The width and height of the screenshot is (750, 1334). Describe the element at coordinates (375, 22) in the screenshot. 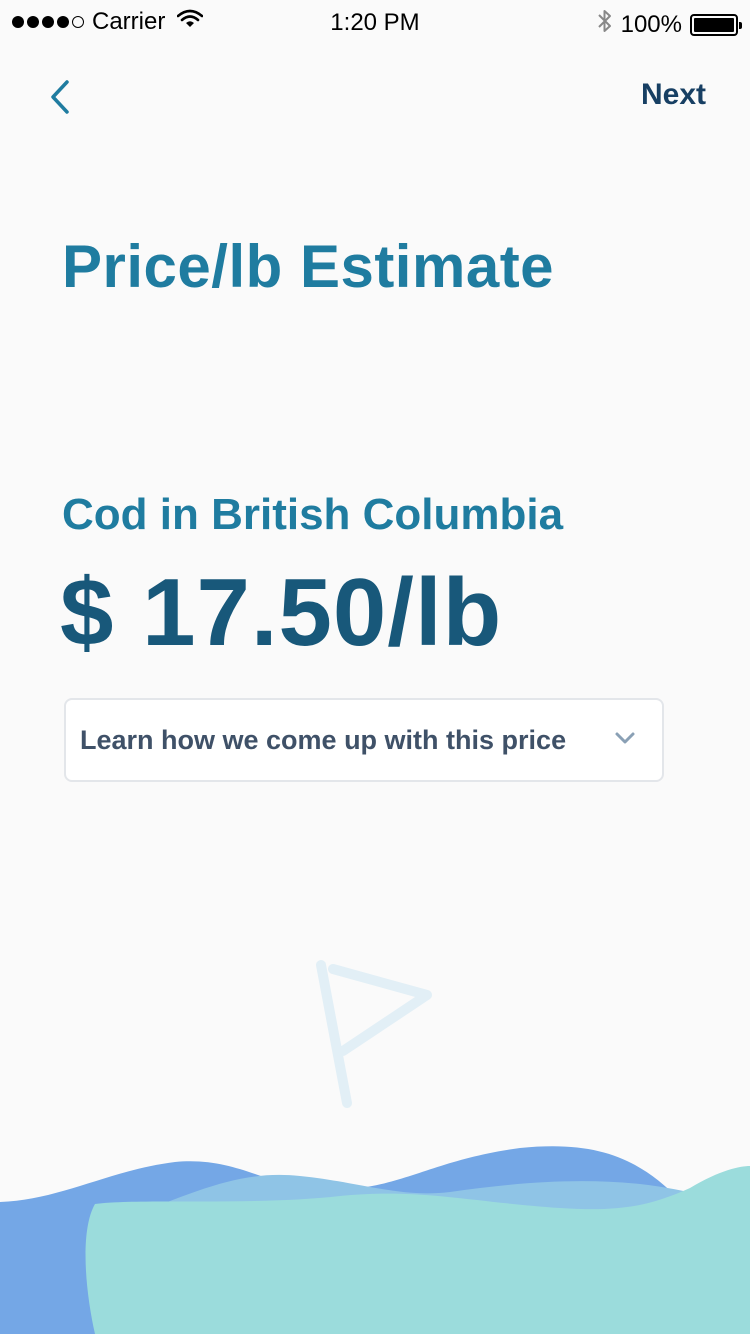

I see `status-bar: Carrier 1:20 PM 100%` at that location.